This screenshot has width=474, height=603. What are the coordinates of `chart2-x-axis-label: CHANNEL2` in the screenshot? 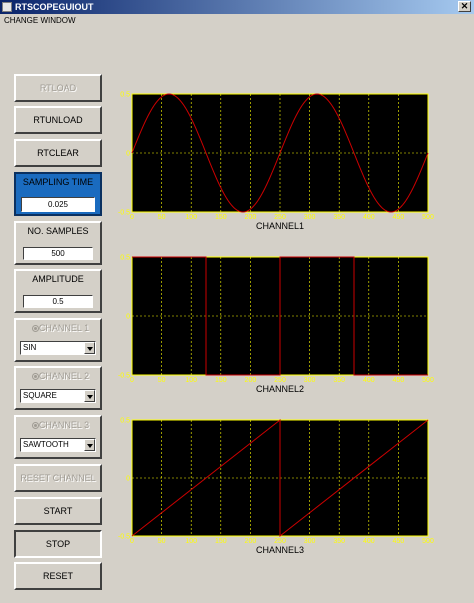 It's located at (280, 389).